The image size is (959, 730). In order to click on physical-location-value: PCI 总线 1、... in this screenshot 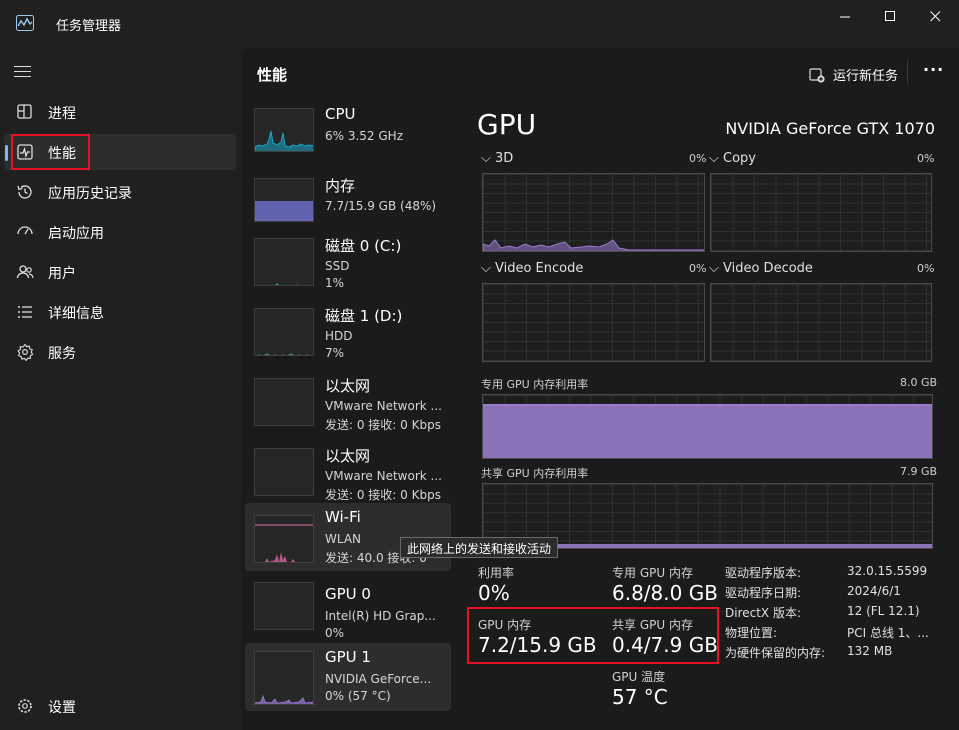, I will do `click(888, 633)`.